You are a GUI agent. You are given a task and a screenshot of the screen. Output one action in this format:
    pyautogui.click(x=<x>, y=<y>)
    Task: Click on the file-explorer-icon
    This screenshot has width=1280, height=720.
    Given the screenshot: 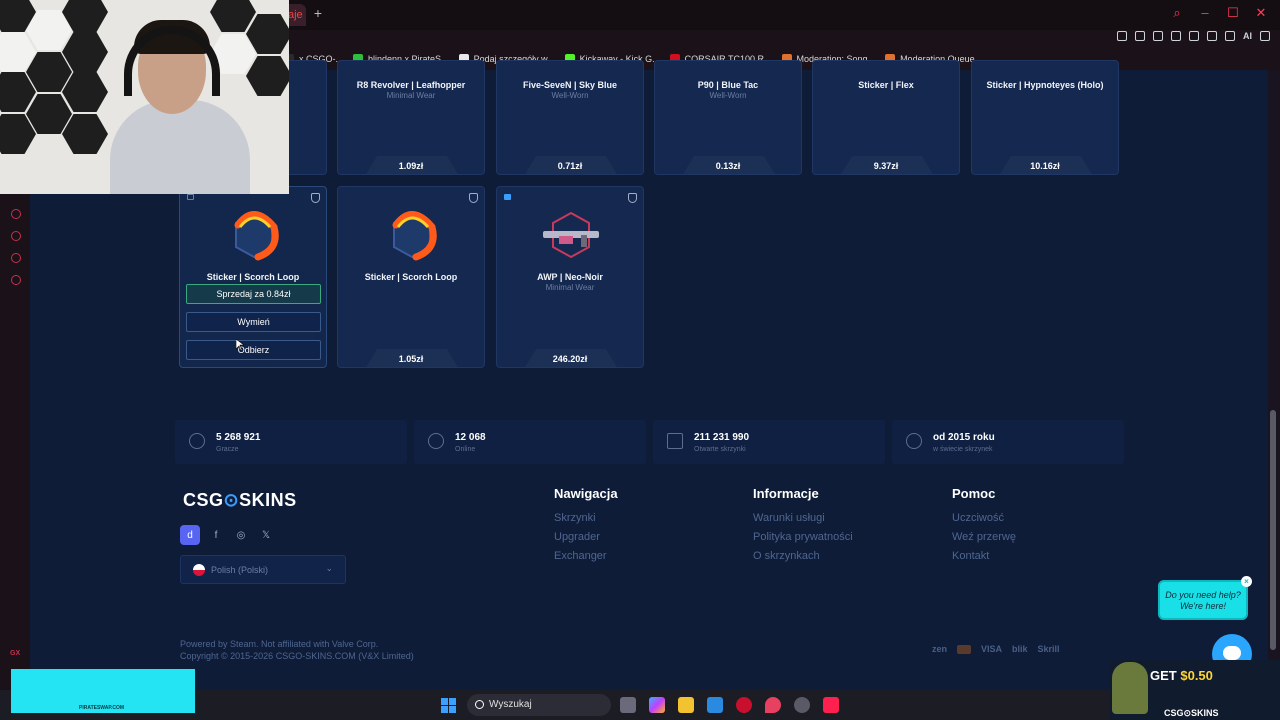 What is the action you would take?
    pyautogui.click(x=686, y=705)
    